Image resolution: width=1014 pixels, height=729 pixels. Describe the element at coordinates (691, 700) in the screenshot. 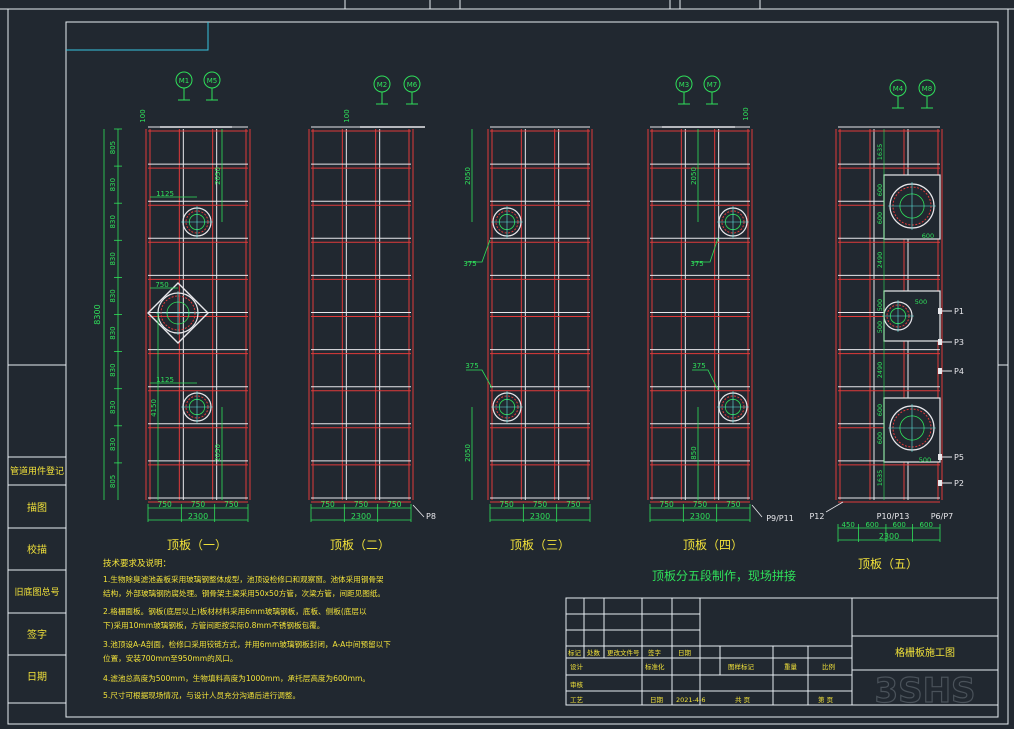

I see `tb-cell: 2021-4-6` at that location.